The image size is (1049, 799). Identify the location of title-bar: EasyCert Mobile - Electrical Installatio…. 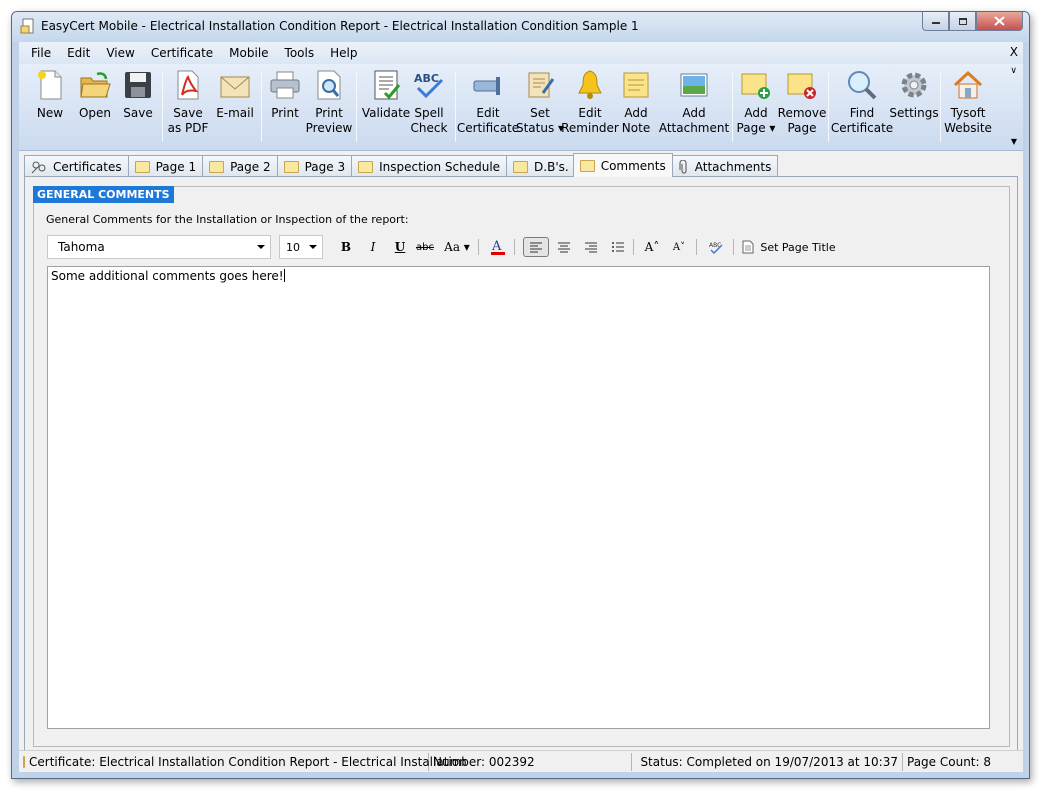
(520, 27).